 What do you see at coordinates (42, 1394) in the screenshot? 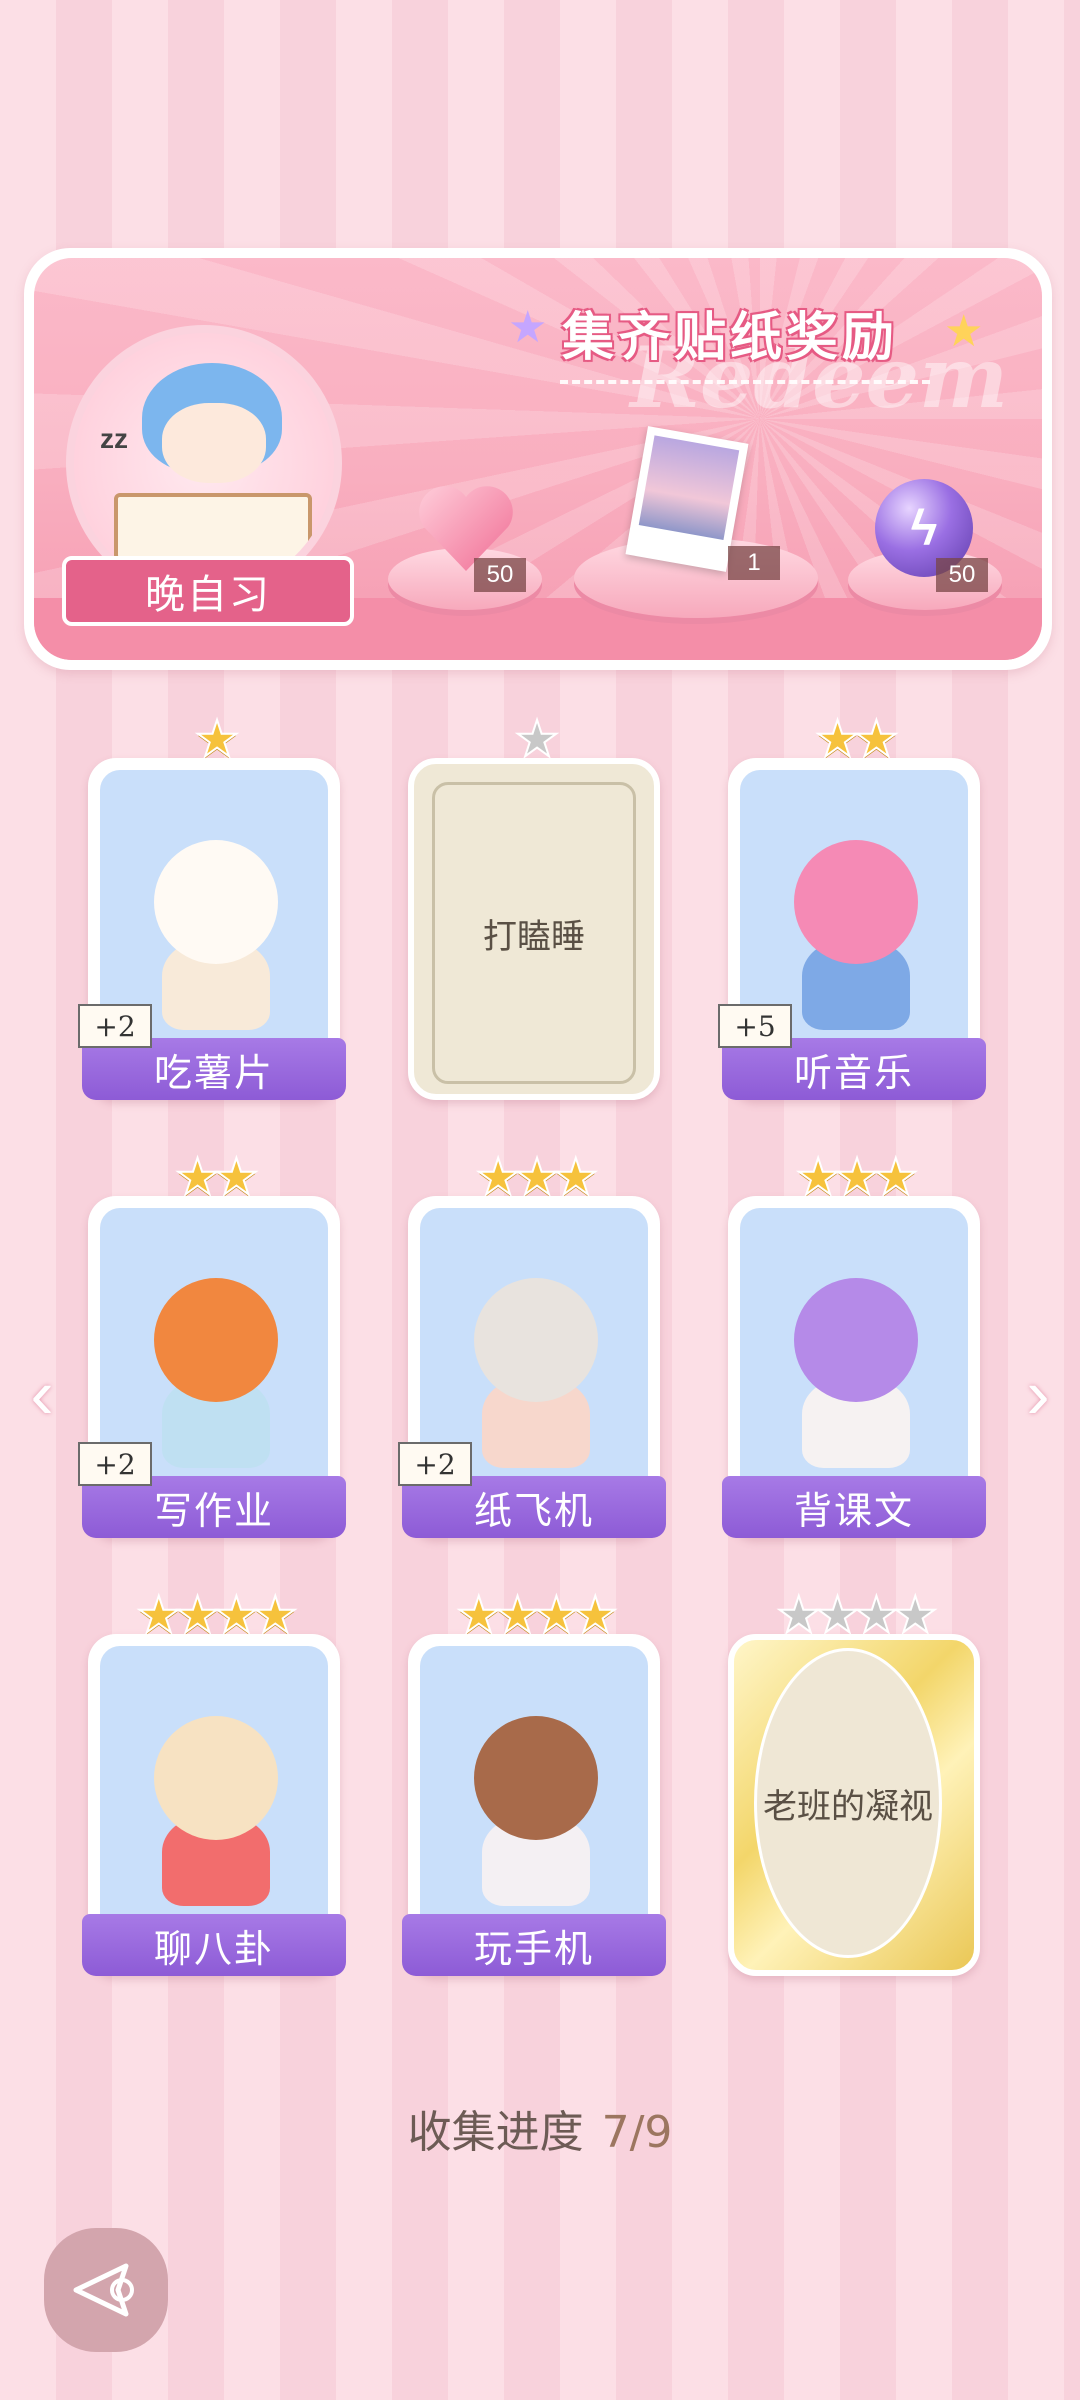
I see `prev-page-arrow-icon: ‹` at bounding box center [42, 1394].